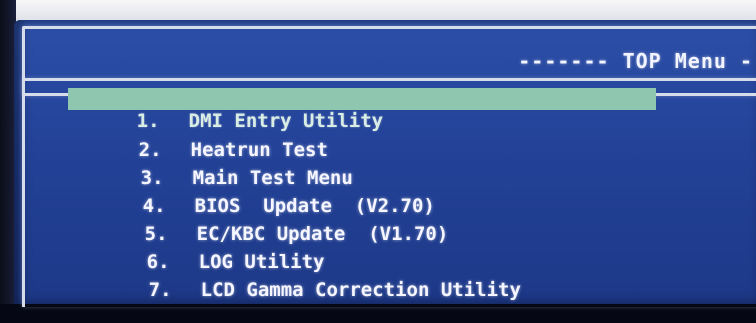  What do you see at coordinates (362, 110) in the screenshot?
I see `menu-item-dmi-entry-utility: 1. DMI Entry Utility` at bounding box center [362, 110].